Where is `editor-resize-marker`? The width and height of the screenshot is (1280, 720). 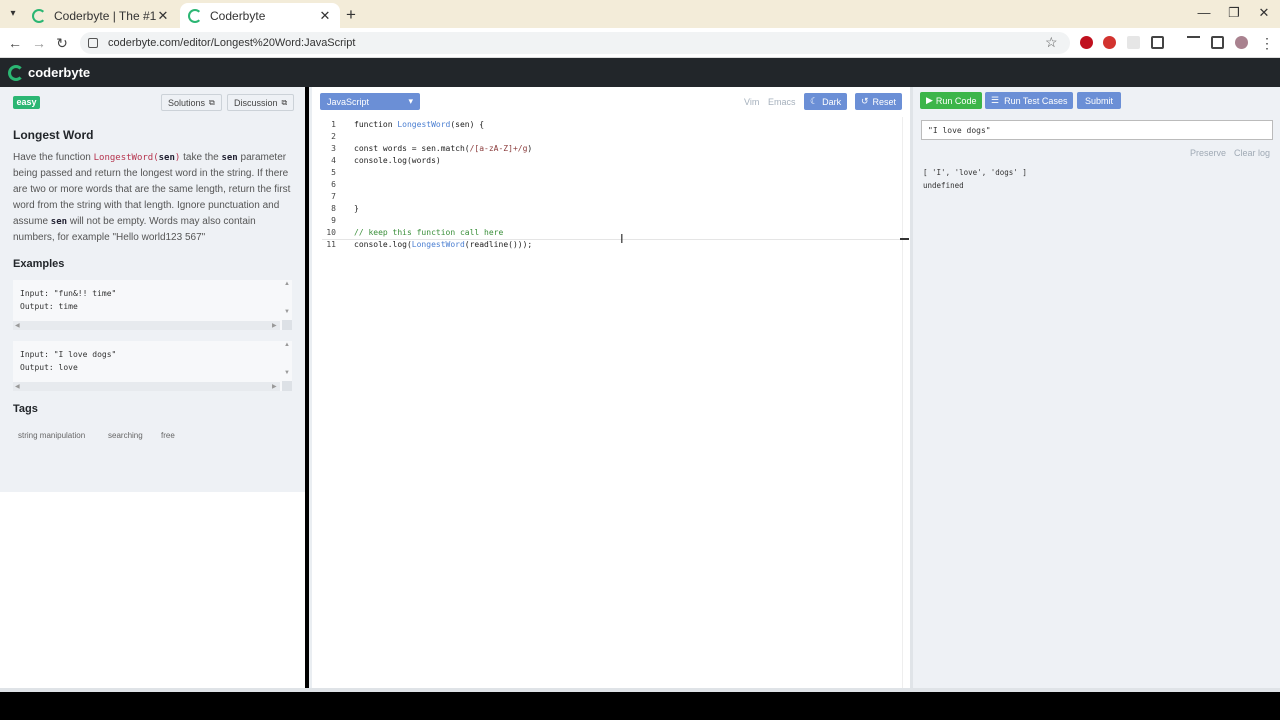
editor-resize-marker is located at coordinates (904, 239).